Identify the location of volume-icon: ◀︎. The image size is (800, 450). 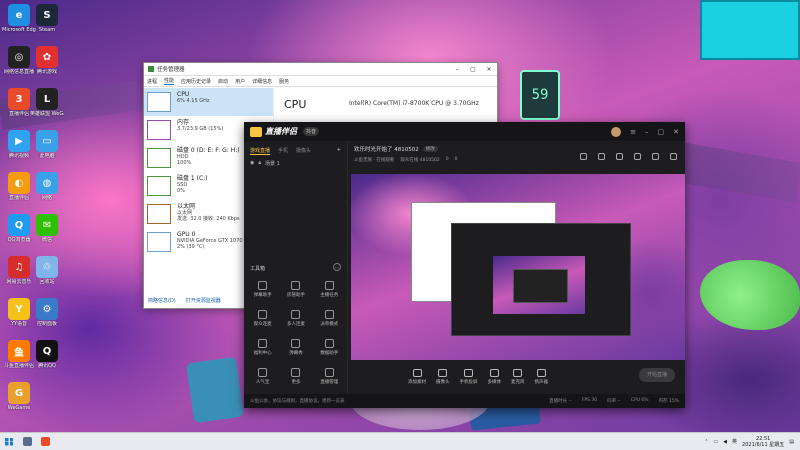
(725, 442).